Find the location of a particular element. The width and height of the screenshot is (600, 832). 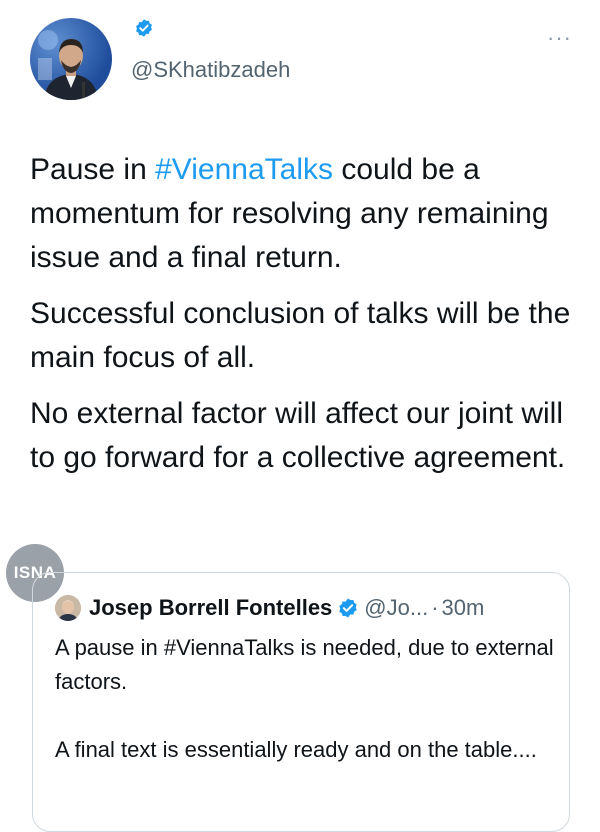

quoted-tweet-header: Josep Borrell Fontelles @Jo... · 30m is located at coordinates (269, 608).